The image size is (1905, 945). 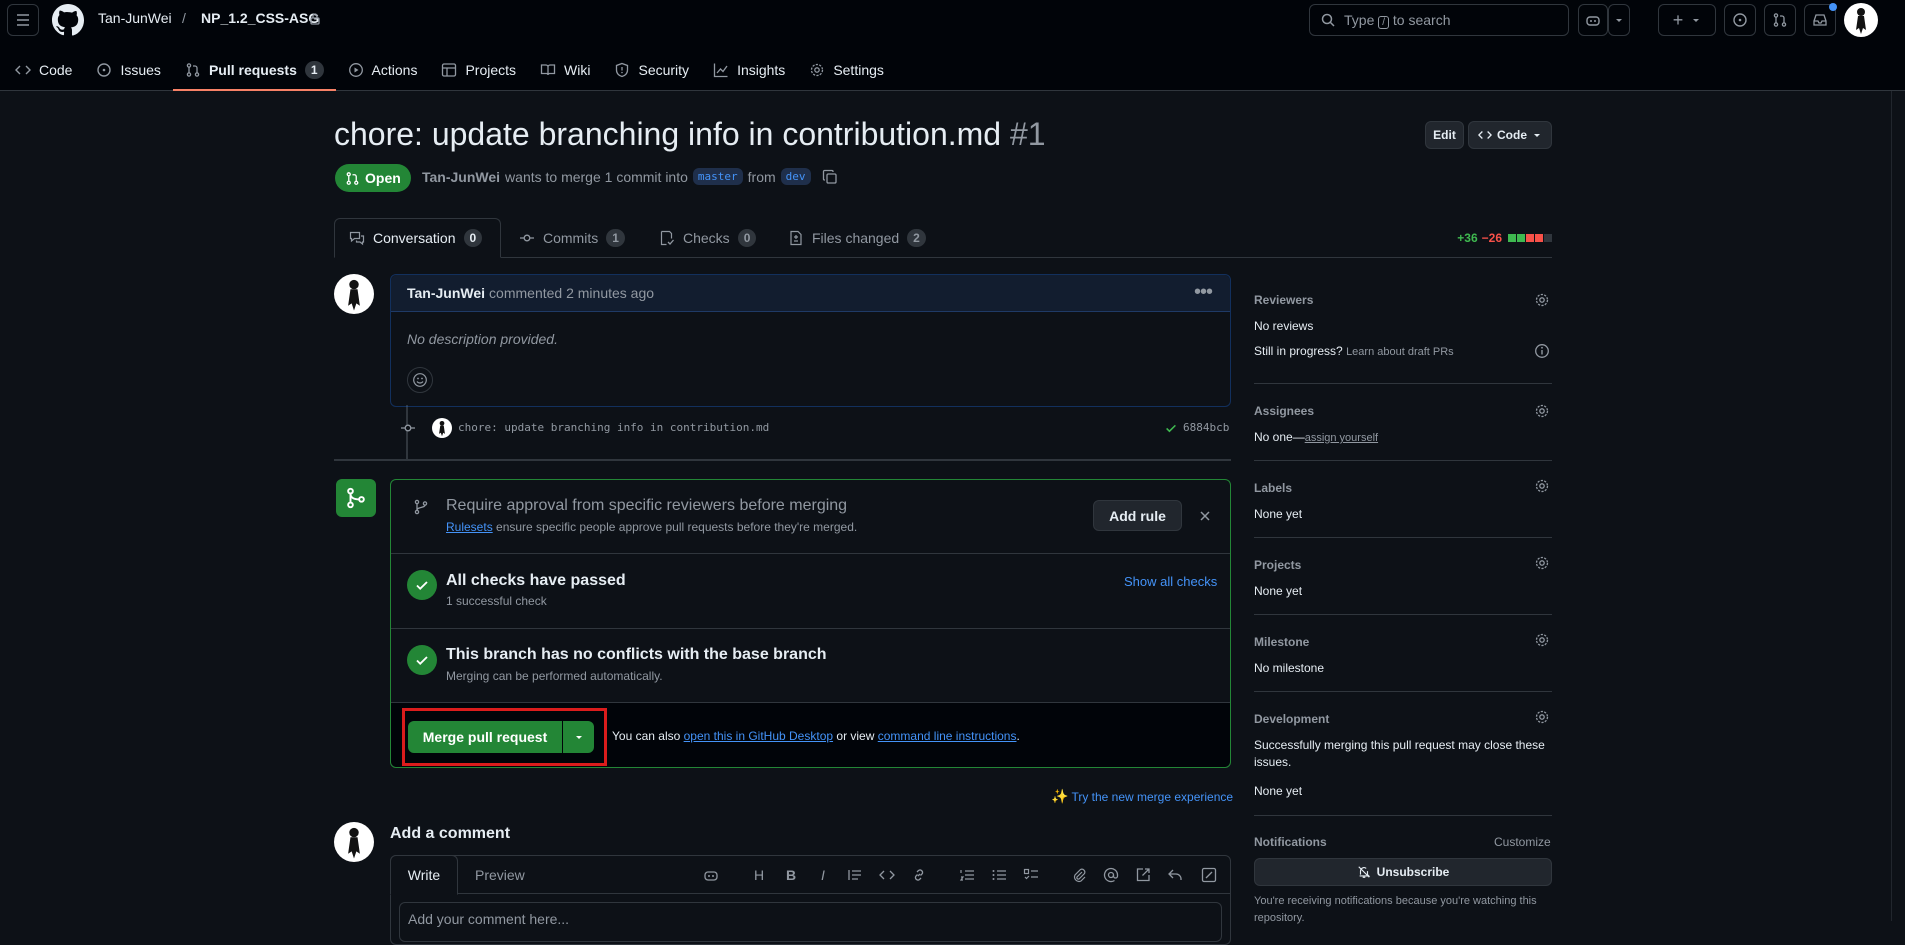 What do you see at coordinates (717, 176) in the screenshot?
I see `base-branch-label: master` at bounding box center [717, 176].